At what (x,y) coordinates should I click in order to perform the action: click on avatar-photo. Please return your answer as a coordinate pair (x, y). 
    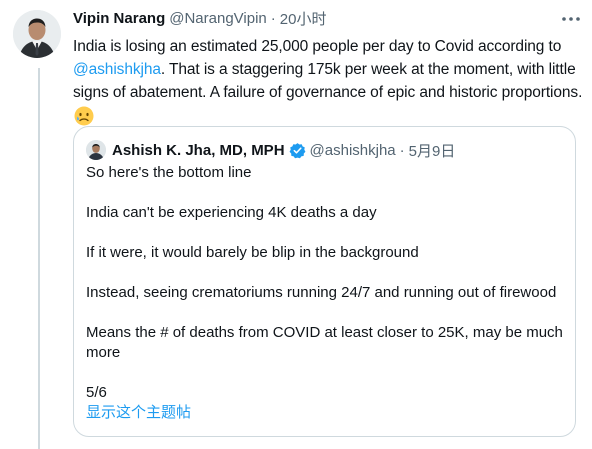
    Looking at the image, I should click on (37, 34).